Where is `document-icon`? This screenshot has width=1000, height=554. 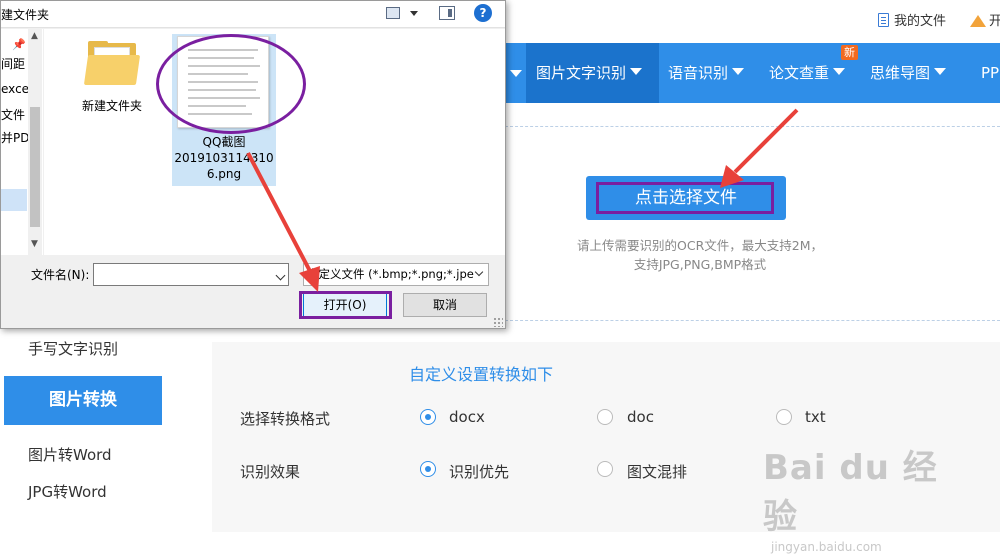 document-icon is located at coordinates (883, 20).